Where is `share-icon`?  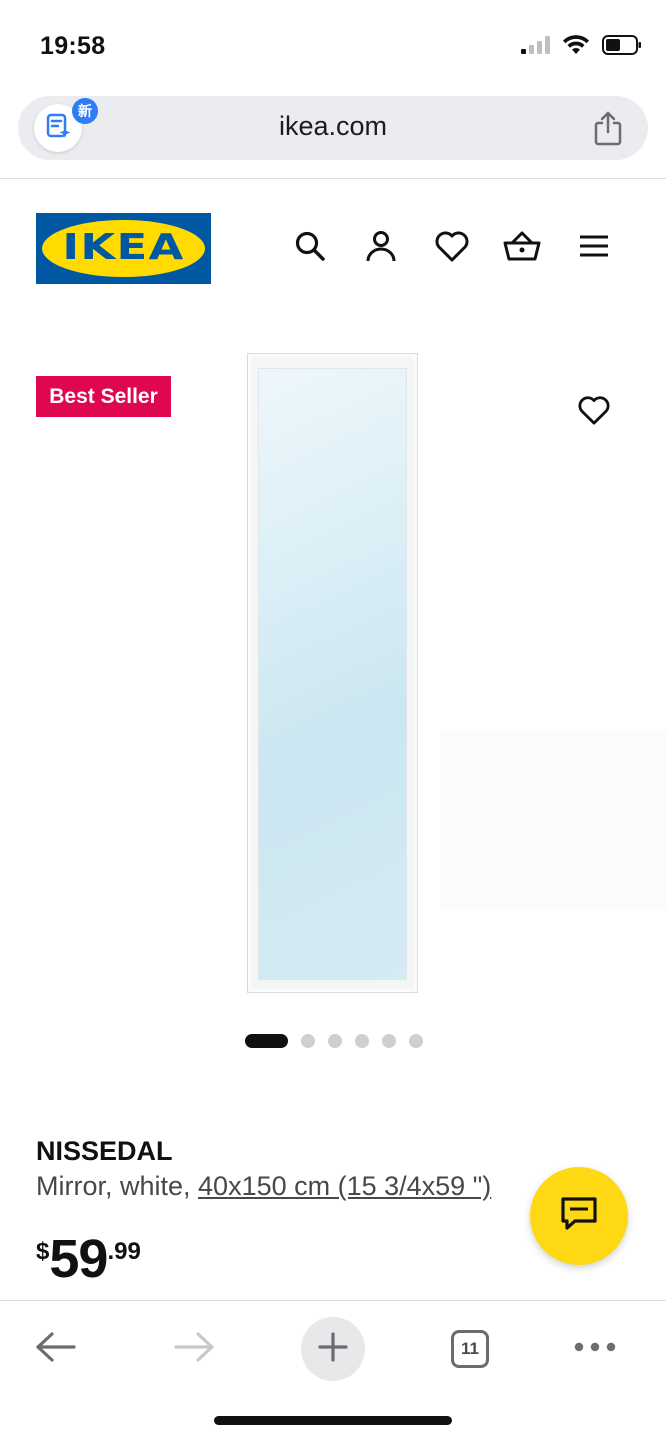 share-icon is located at coordinates (608, 130).